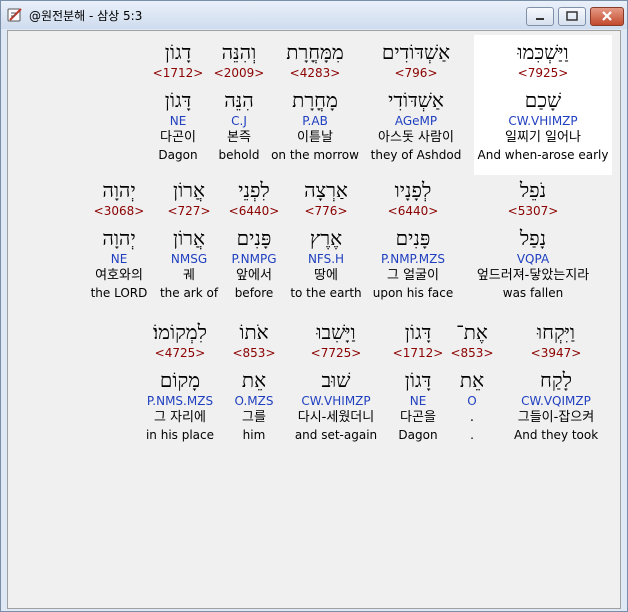  What do you see at coordinates (239, 155) in the screenshot?
I see `english-gloss: behold` at bounding box center [239, 155].